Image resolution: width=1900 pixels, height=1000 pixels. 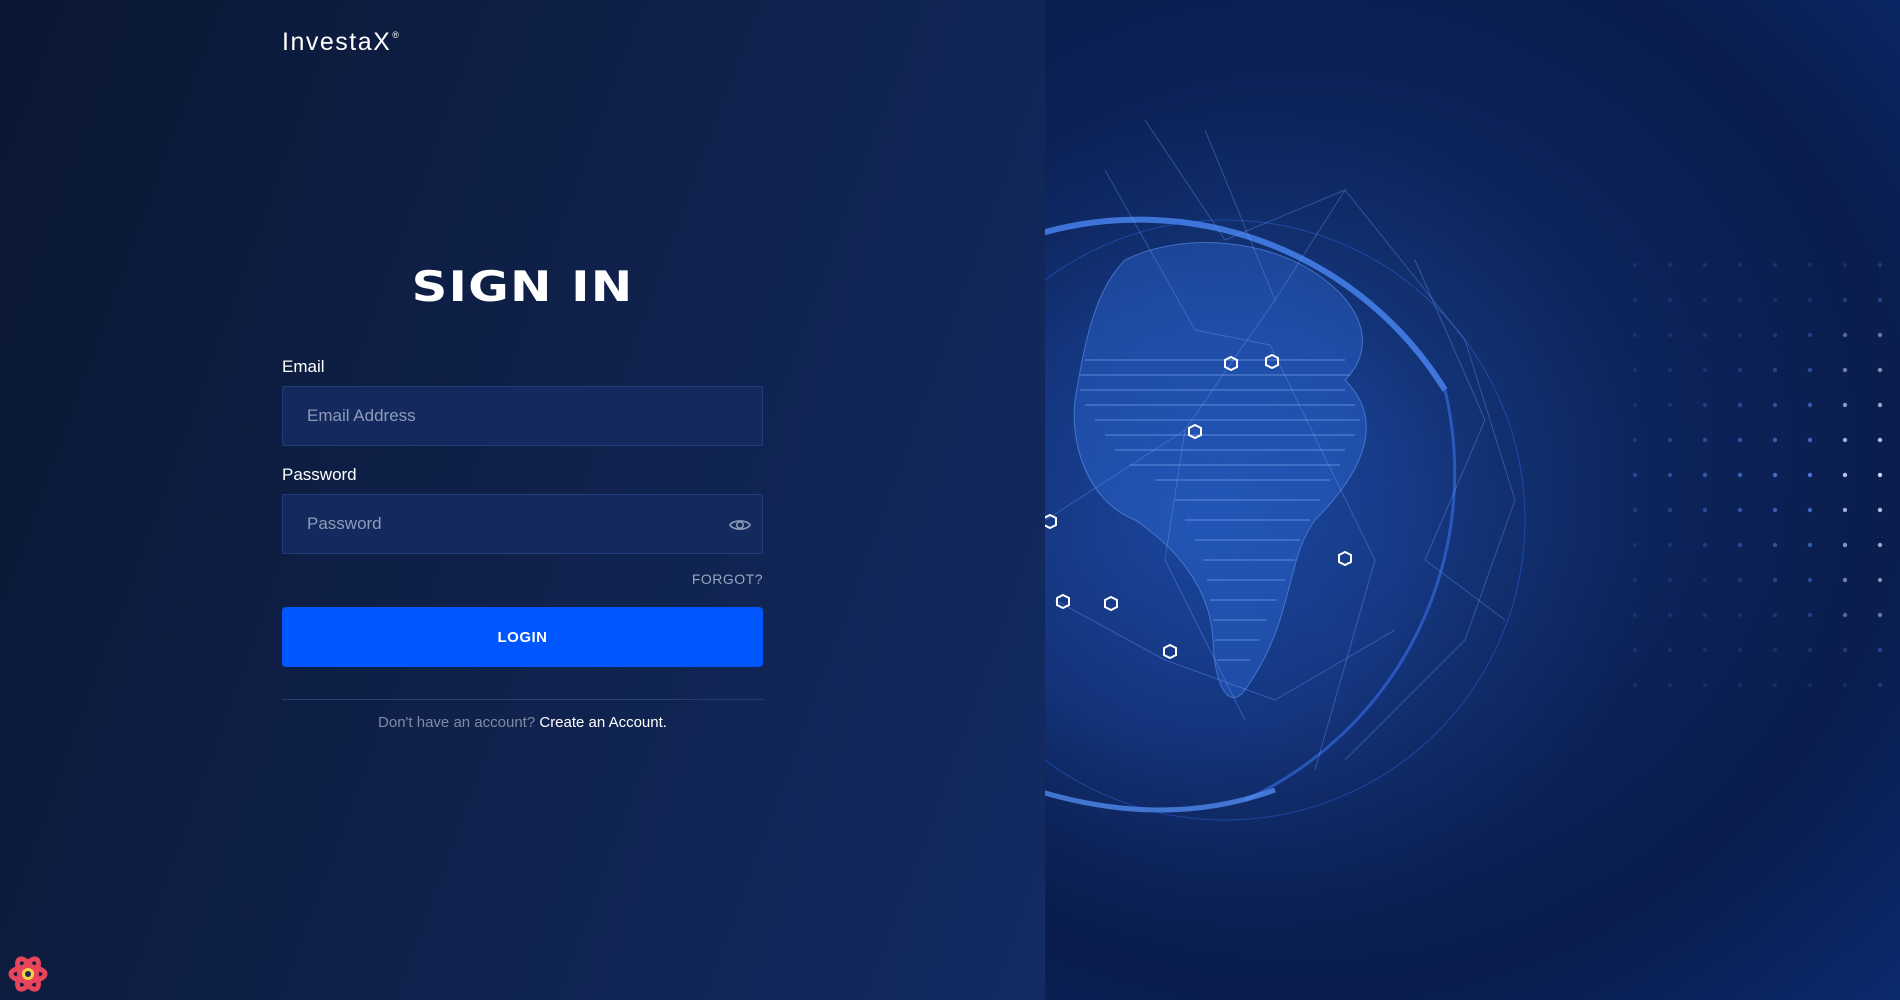 What do you see at coordinates (337, 42) in the screenshot?
I see `brand-name: InvestaX` at bounding box center [337, 42].